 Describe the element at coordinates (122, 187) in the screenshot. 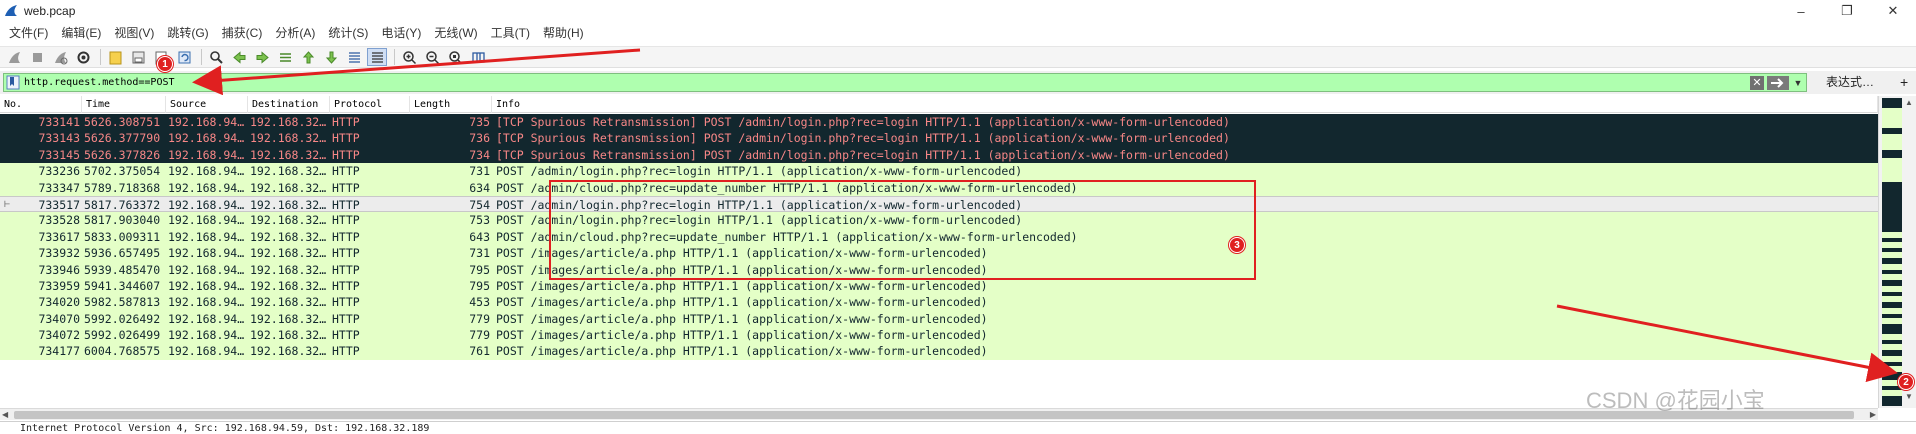

I see `packet-time: 5789.718368` at that location.